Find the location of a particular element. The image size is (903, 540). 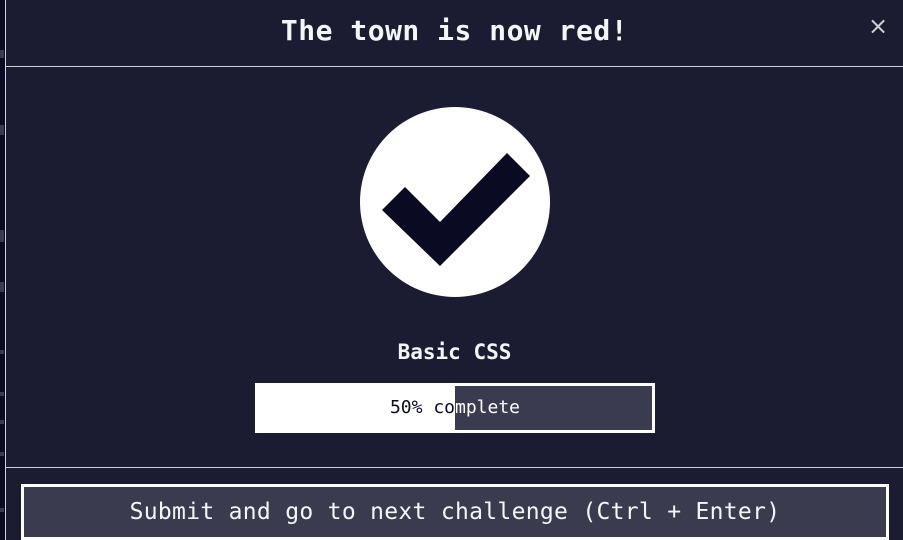

checkmark-icon is located at coordinates (456, 209).